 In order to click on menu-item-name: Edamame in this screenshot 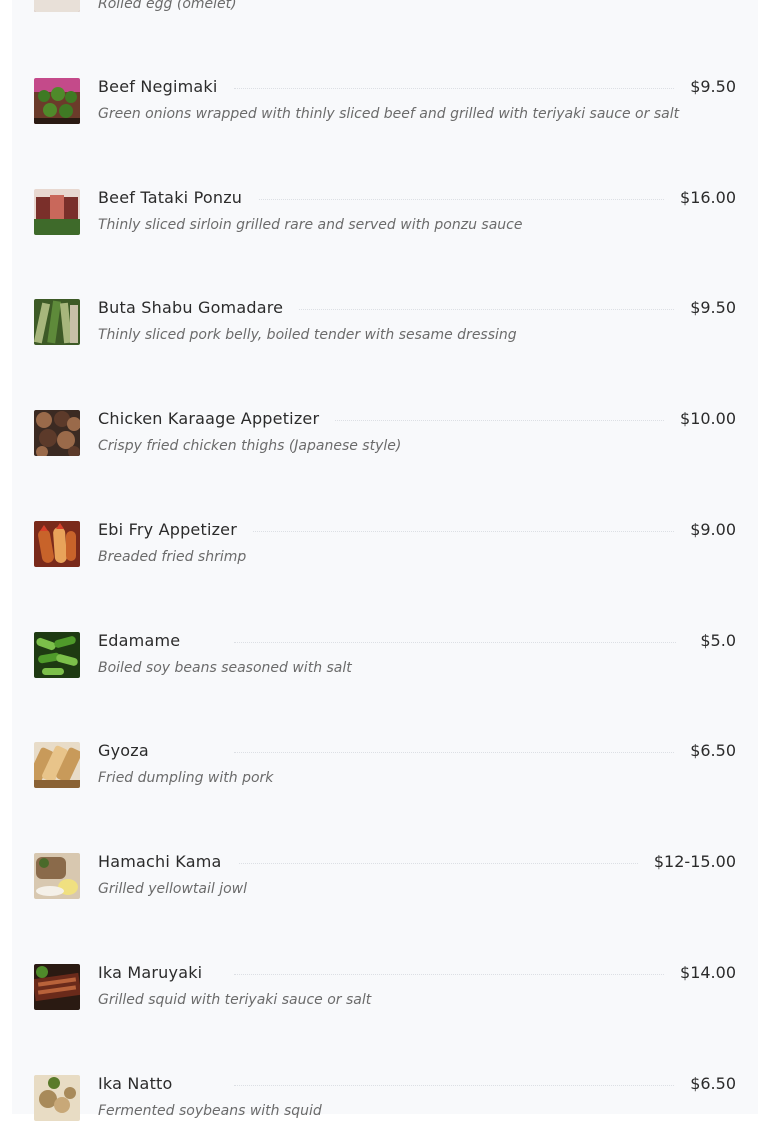, I will do `click(147, 641)`.